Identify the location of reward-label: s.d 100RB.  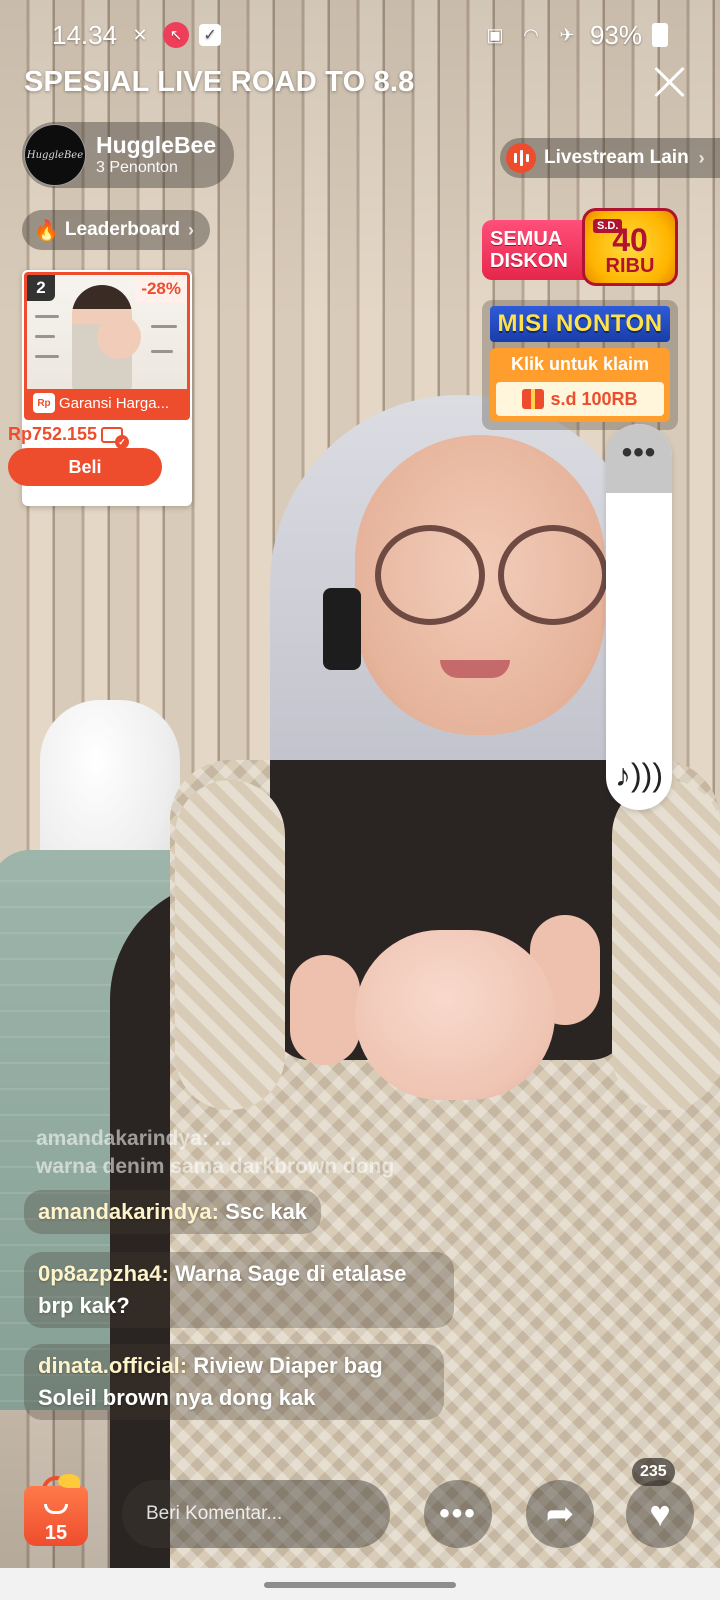
(594, 398).